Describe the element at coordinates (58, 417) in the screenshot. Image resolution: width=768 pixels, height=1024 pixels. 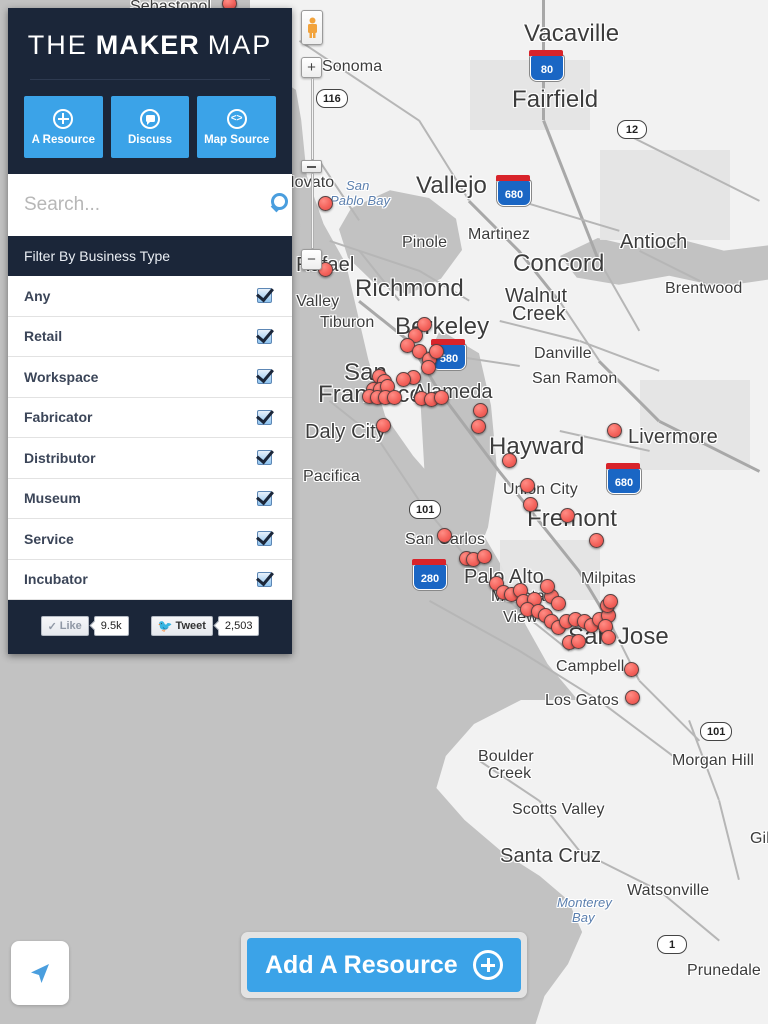
I see `filter-row-label: Fabricator` at that location.